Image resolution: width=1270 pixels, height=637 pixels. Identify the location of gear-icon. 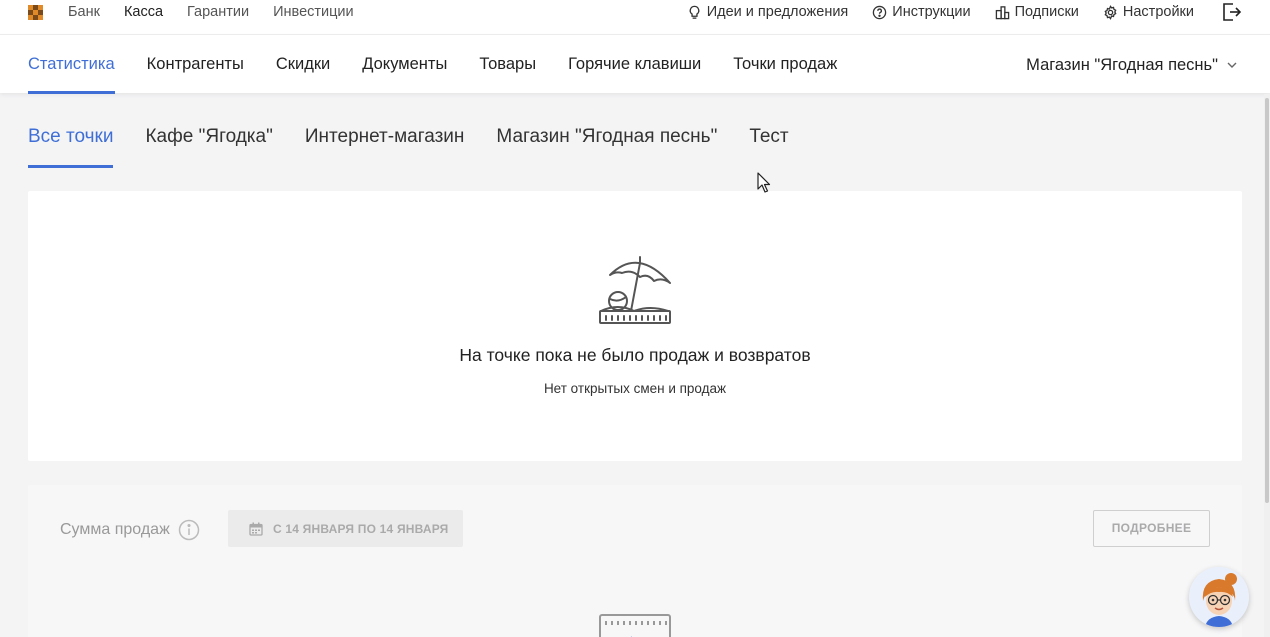
(1110, 12).